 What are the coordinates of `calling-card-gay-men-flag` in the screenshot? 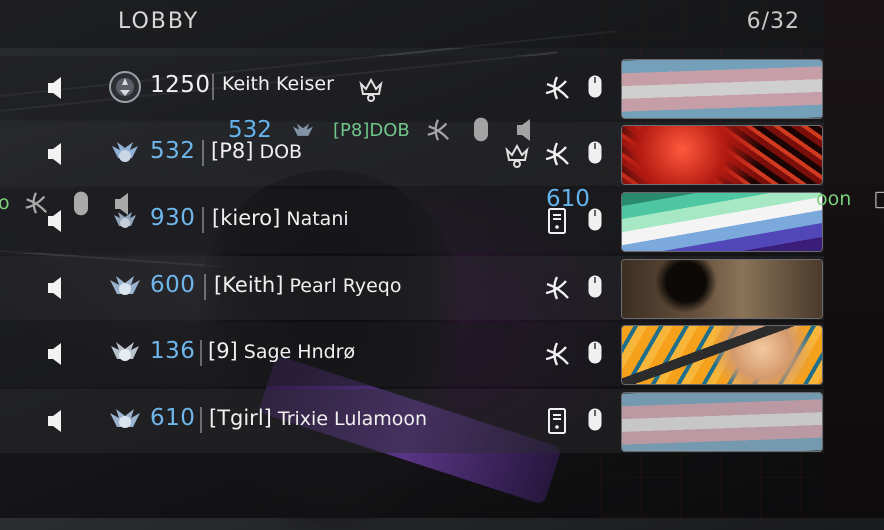 It's located at (722, 222).